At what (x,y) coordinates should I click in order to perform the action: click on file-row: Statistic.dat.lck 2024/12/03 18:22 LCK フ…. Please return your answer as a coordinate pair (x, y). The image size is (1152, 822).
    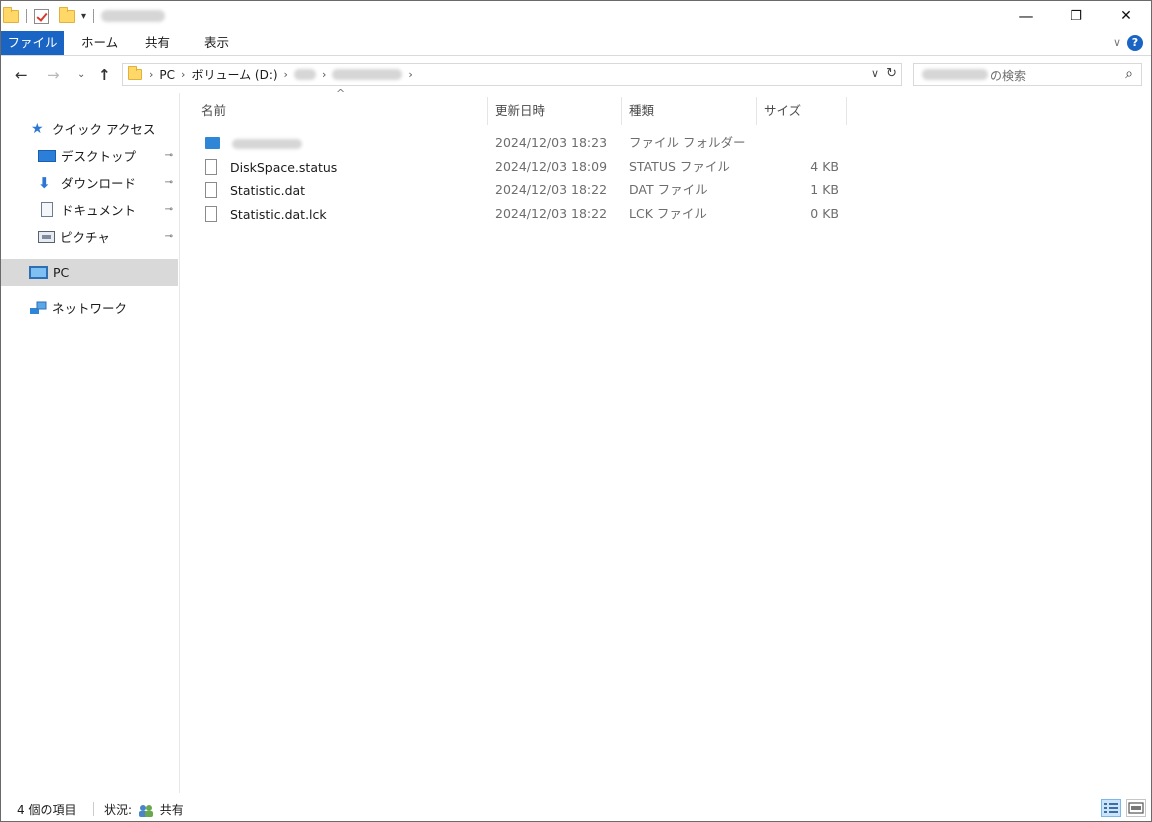
    Looking at the image, I should click on (524, 213).